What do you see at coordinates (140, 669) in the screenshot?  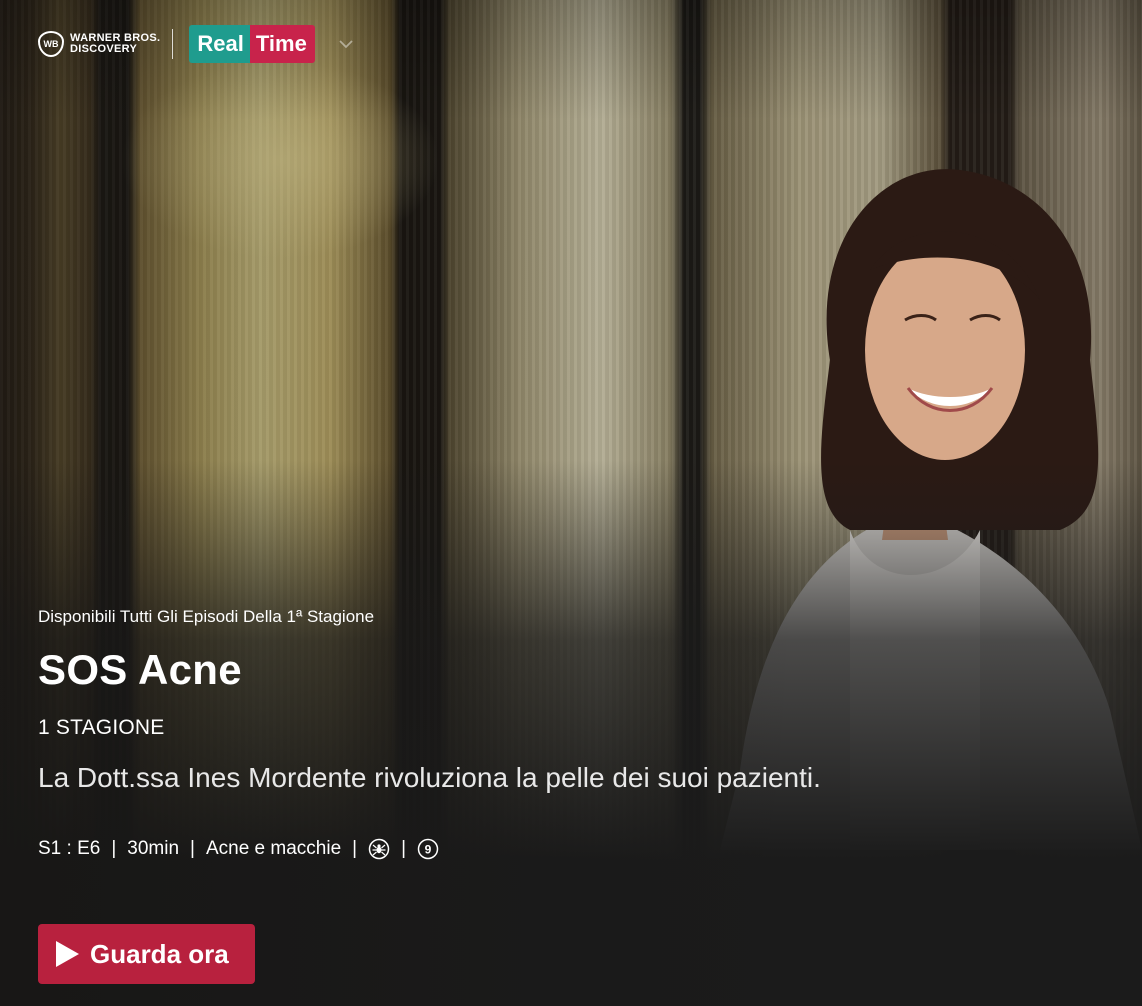 I see `show-title: SOS Acne` at bounding box center [140, 669].